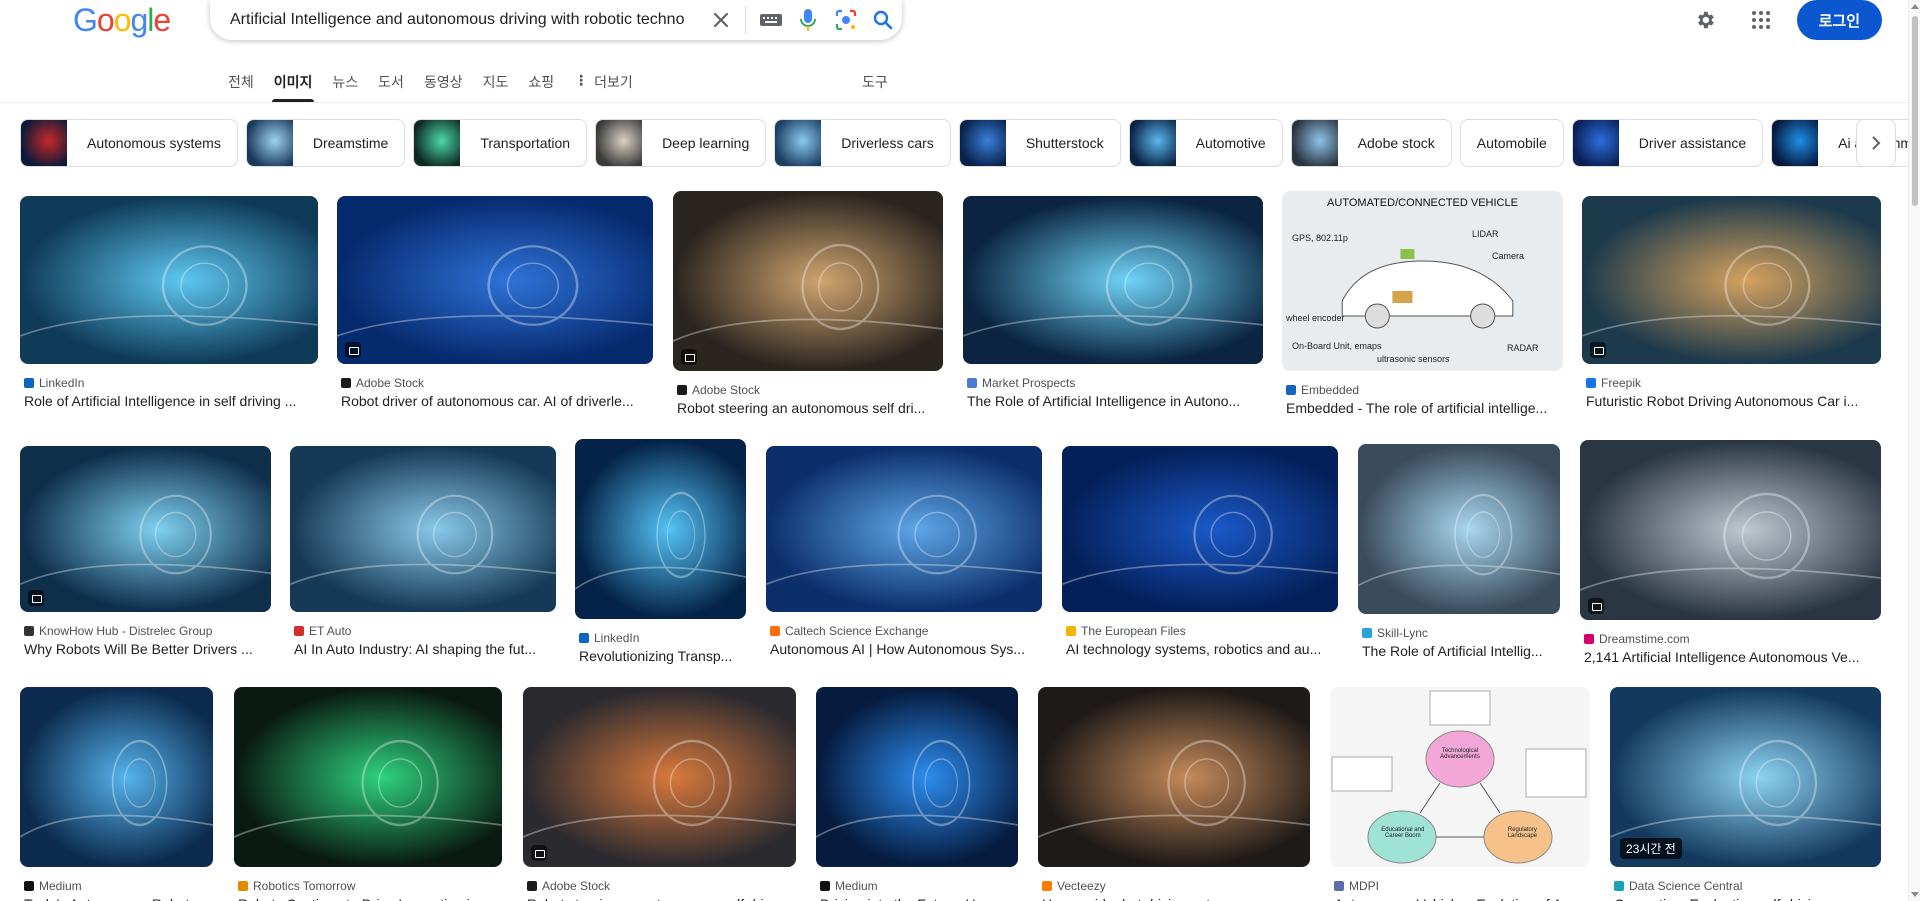 The image size is (1920, 901). What do you see at coordinates (1839, 20) in the screenshot?
I see `login-button: 로그인` at bounding box center [1839, 20].